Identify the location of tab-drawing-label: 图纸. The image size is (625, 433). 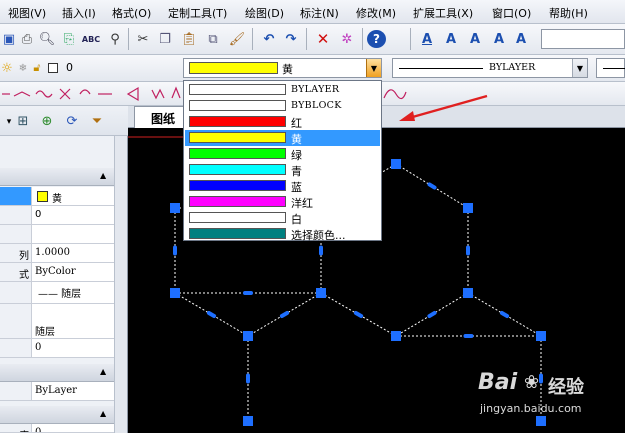
(163, 119).